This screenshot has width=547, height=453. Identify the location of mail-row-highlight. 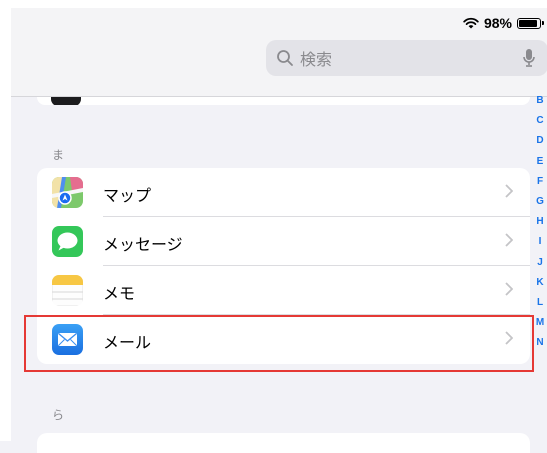
(279, 343).